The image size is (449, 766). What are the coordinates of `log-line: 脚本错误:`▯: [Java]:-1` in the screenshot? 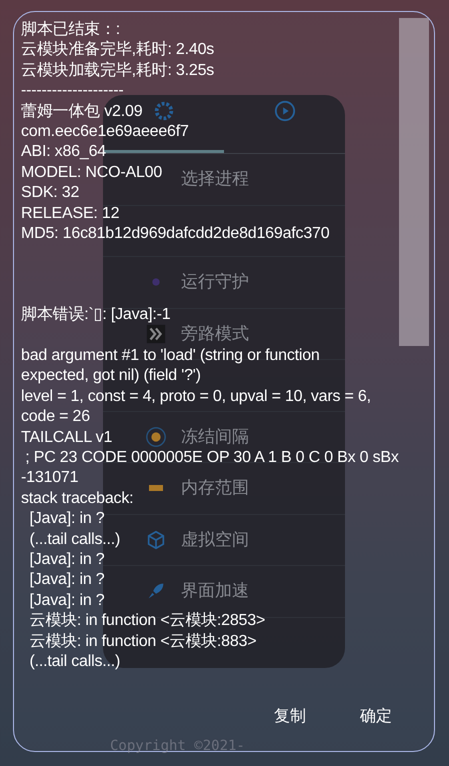 It's located at (95, 315).